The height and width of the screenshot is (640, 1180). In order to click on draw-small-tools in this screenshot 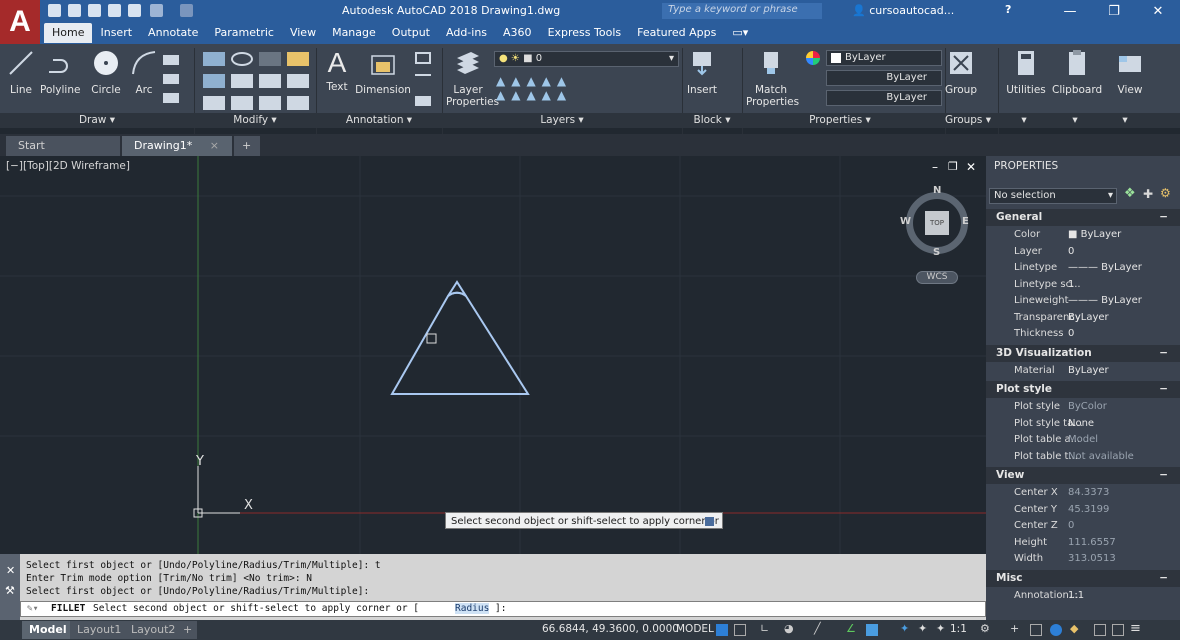, I will do `click(174, 82)`.